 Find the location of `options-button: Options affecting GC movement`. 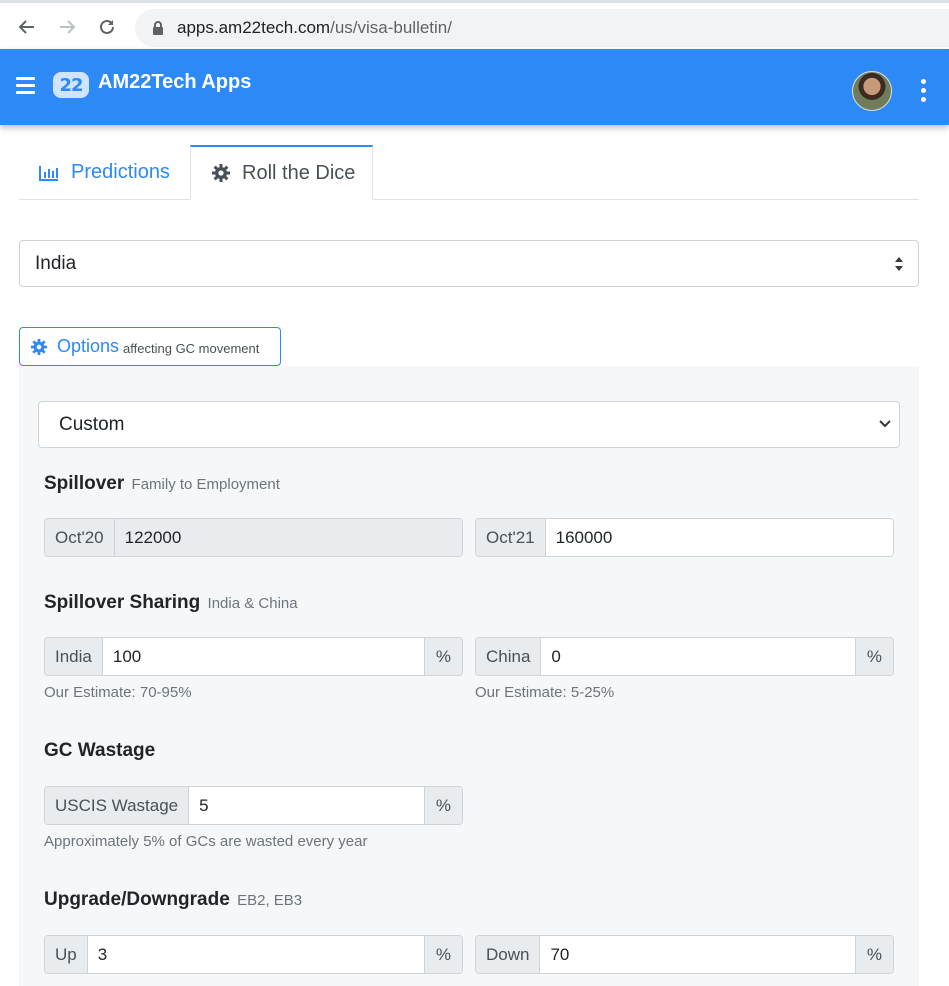

options-button: Options affecting GC movement is located at coordinates (150, 346).